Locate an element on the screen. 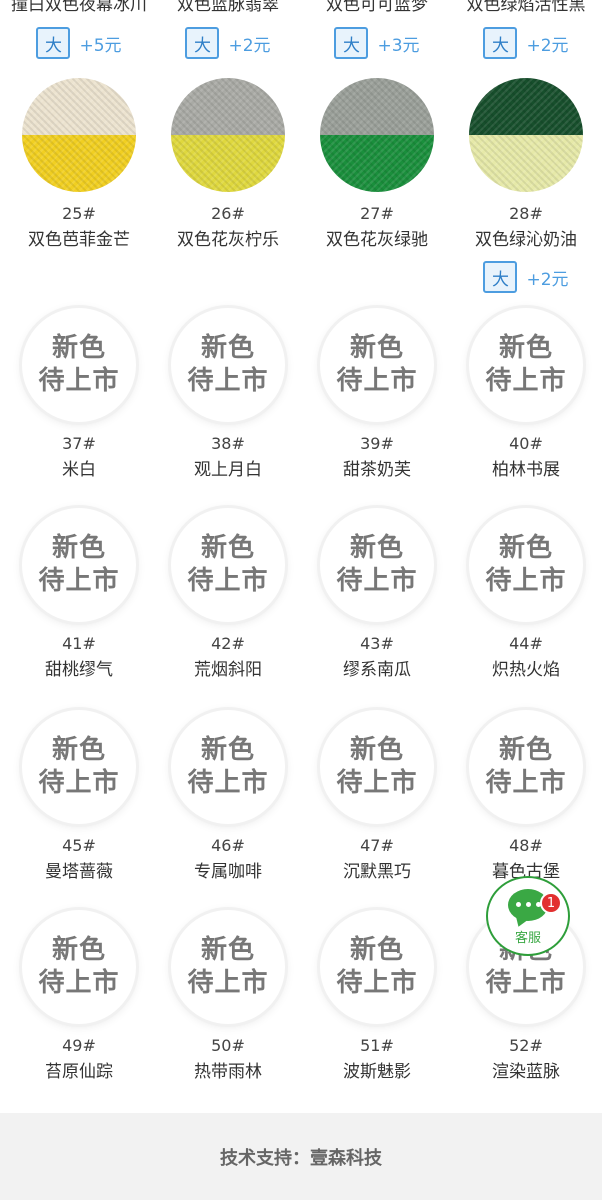 The height and width of the screenshot is (1200, 602). color-name: 观上月白 is located at coordinates (228, 470).